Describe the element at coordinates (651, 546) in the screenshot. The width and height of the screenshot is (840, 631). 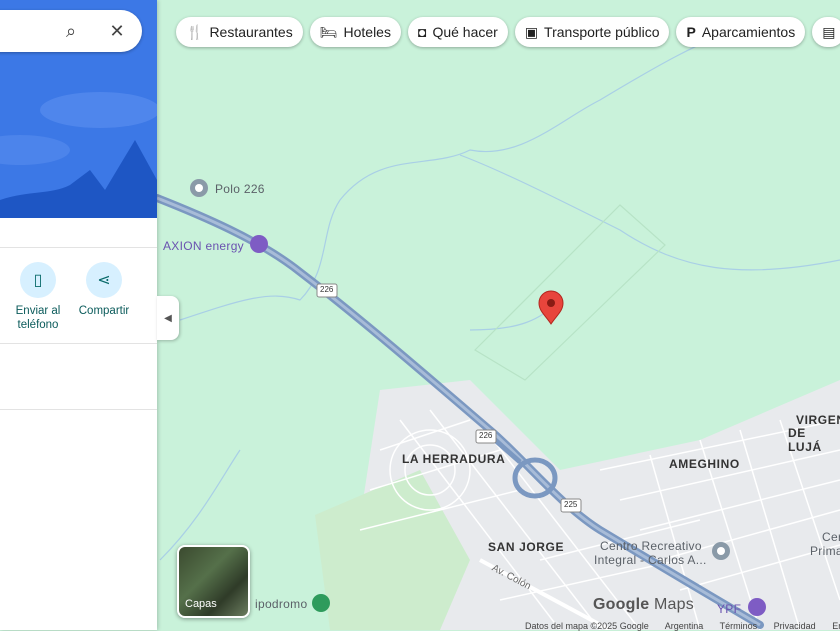
I see `place-centro-recreativo: Centro Recreativo` at that location.